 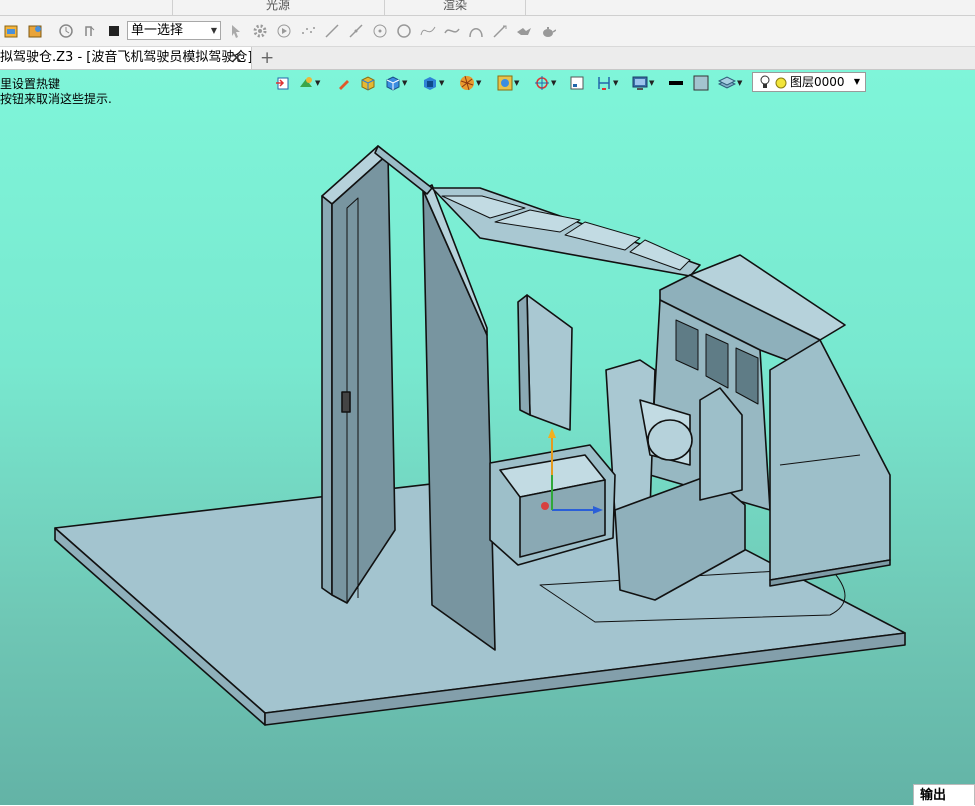 What do you see at coordinates (11, 31) in the screenshot?
I see `open-file-icon` at bounding box center [11, 31].